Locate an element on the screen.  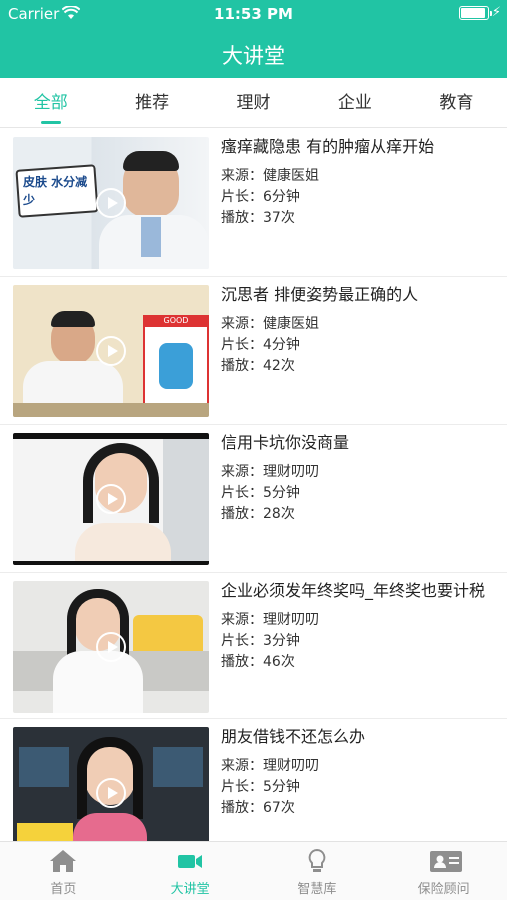
tab-all: 全部 is located at coordinates (50, 102).